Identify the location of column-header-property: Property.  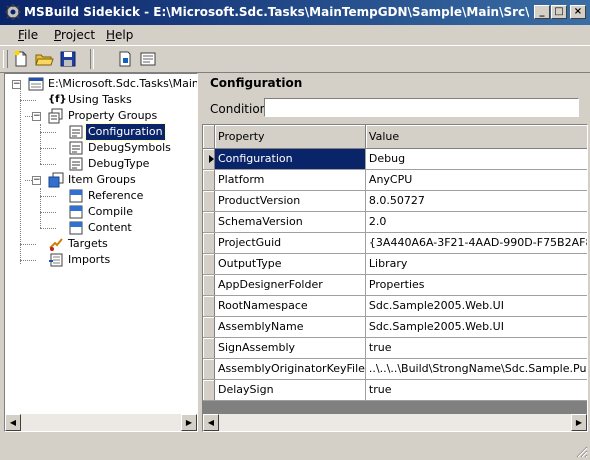
(290, 137).